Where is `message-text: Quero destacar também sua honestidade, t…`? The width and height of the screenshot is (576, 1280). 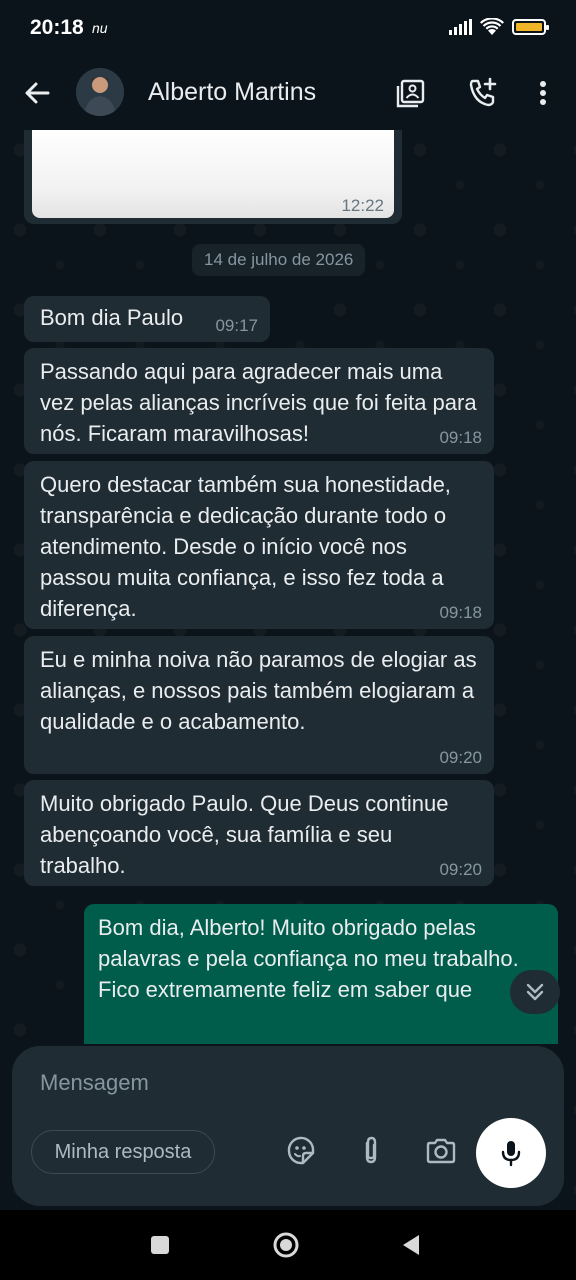 message-text: Quero destacar também sua honestidade, t… is located at coordinates (245, 546).